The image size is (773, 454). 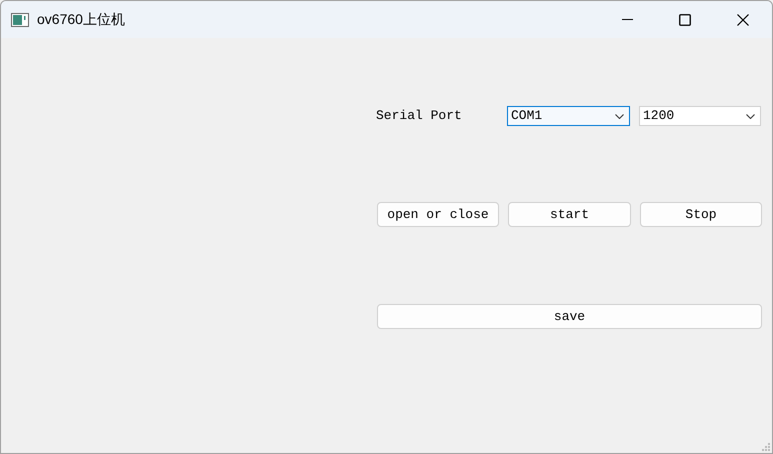 What do you see at coordinates (568, 116) in the screenshot?
I see `port-dropdown: COM1` at bounding box center [568, 116].